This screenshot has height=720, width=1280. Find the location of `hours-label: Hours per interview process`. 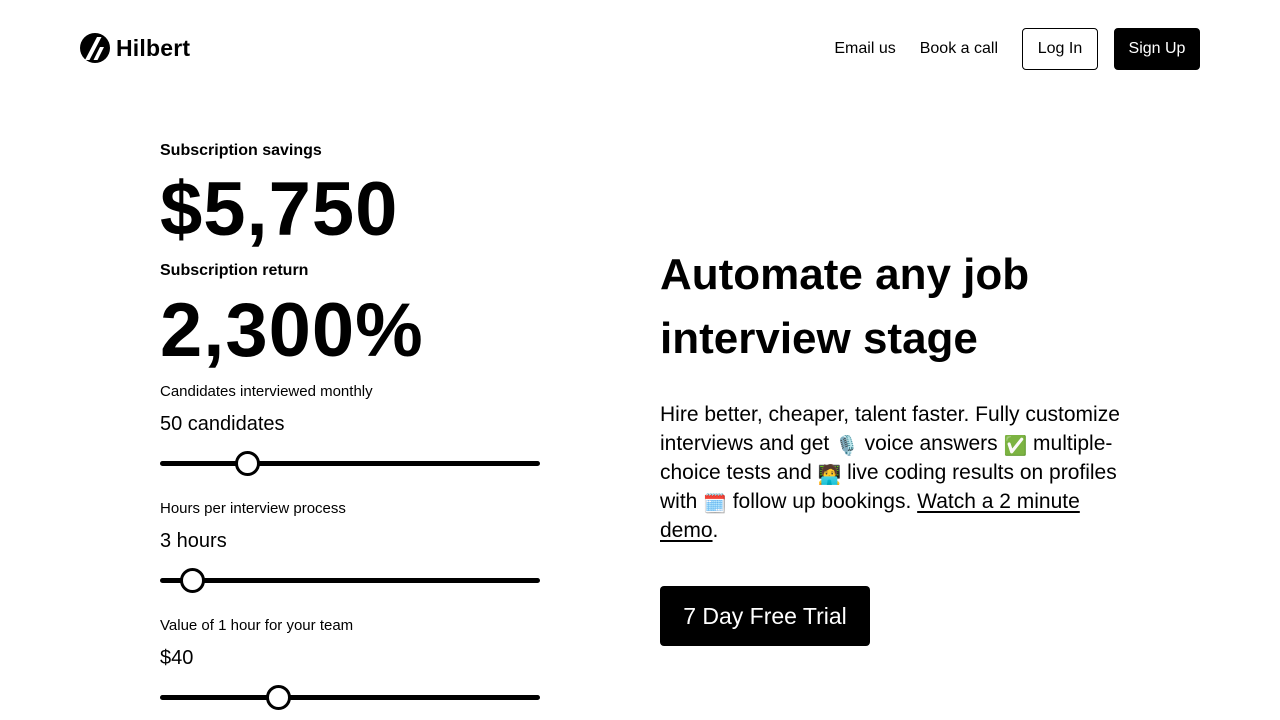

hours-label: Hours per interview process is located at coordinates (253, 508).